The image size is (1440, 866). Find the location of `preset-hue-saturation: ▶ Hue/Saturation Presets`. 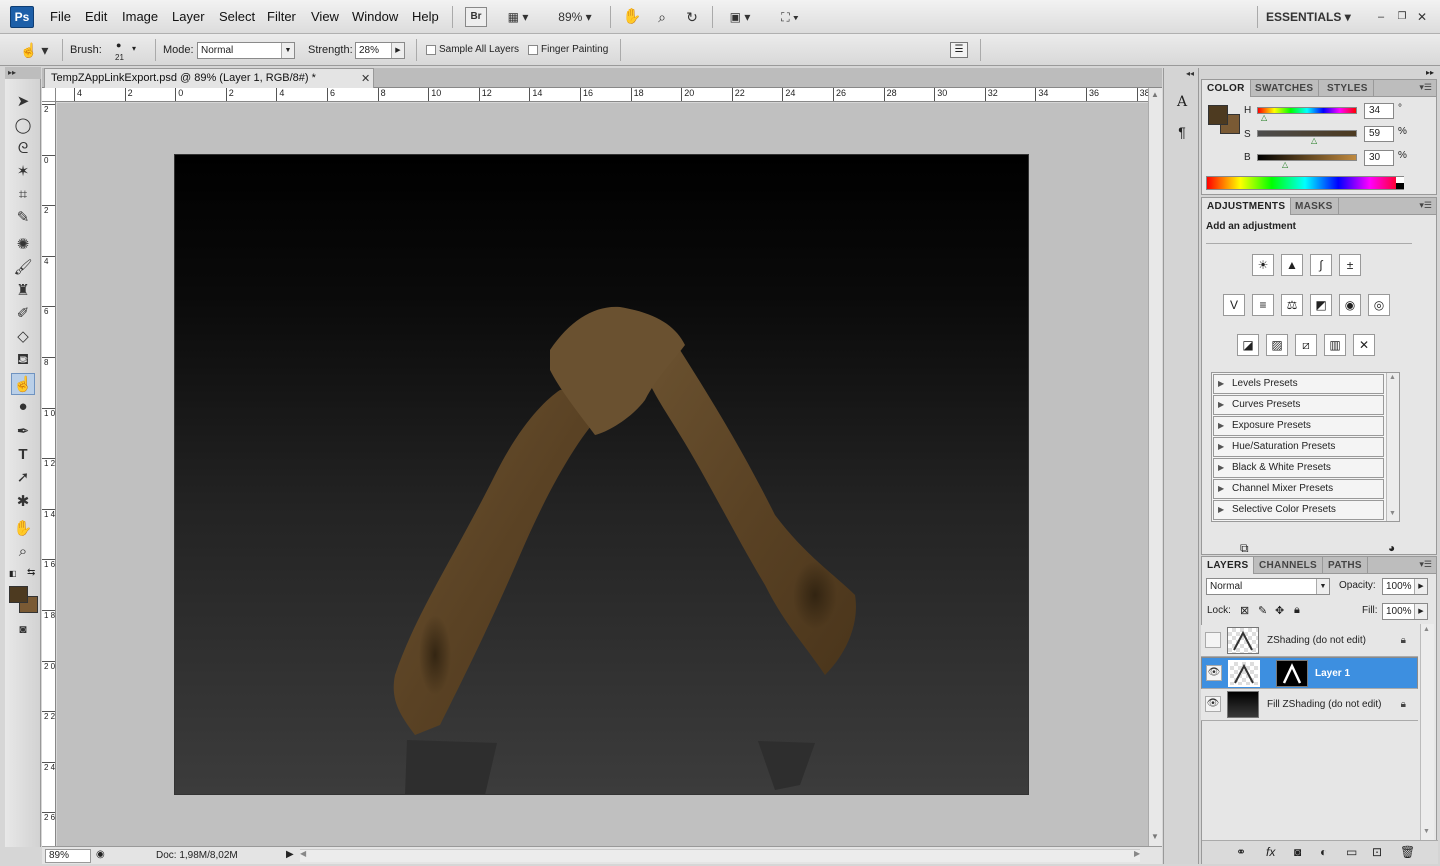

preset-hue-saturation: ▶ Hue/Saturation Presets is located at coordinates (1298, 447).